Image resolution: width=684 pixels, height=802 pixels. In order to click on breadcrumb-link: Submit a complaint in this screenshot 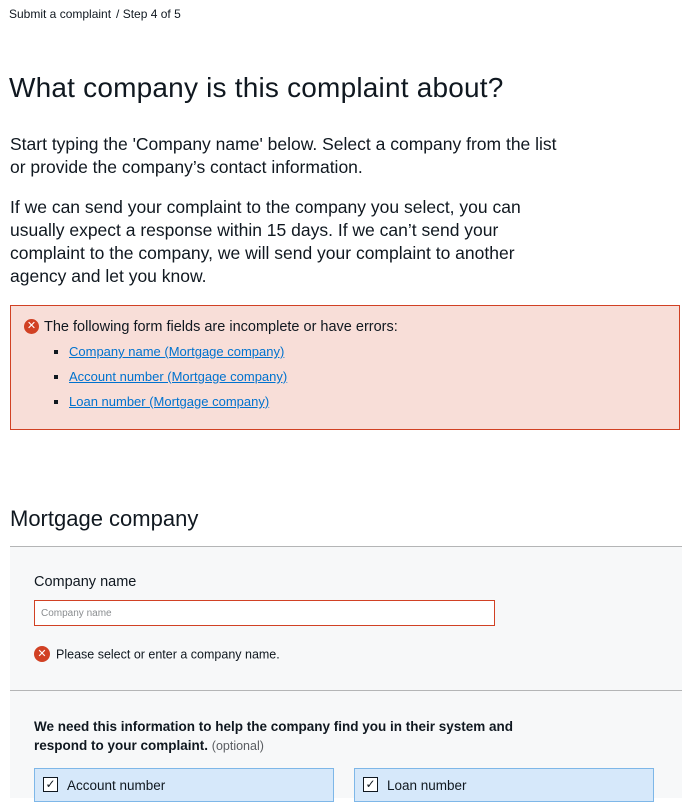, I will do `click(60, 14)`.